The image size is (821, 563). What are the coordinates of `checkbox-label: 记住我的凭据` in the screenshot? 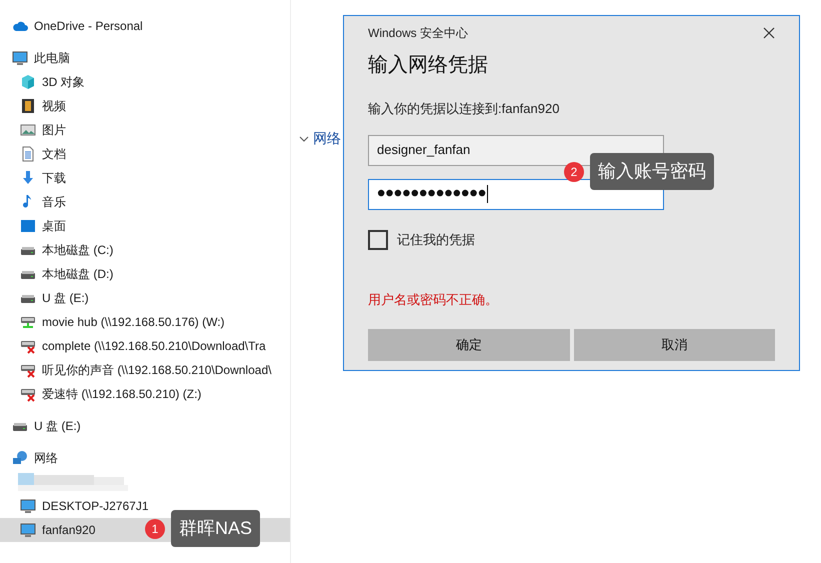 It's located at (436, 239).